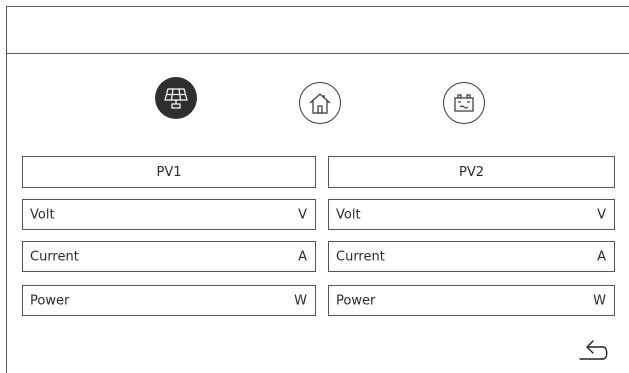 The width and height of the screenshot is (629, 373). I want to click on pv1-volt-unit: V, so click(302, 214).